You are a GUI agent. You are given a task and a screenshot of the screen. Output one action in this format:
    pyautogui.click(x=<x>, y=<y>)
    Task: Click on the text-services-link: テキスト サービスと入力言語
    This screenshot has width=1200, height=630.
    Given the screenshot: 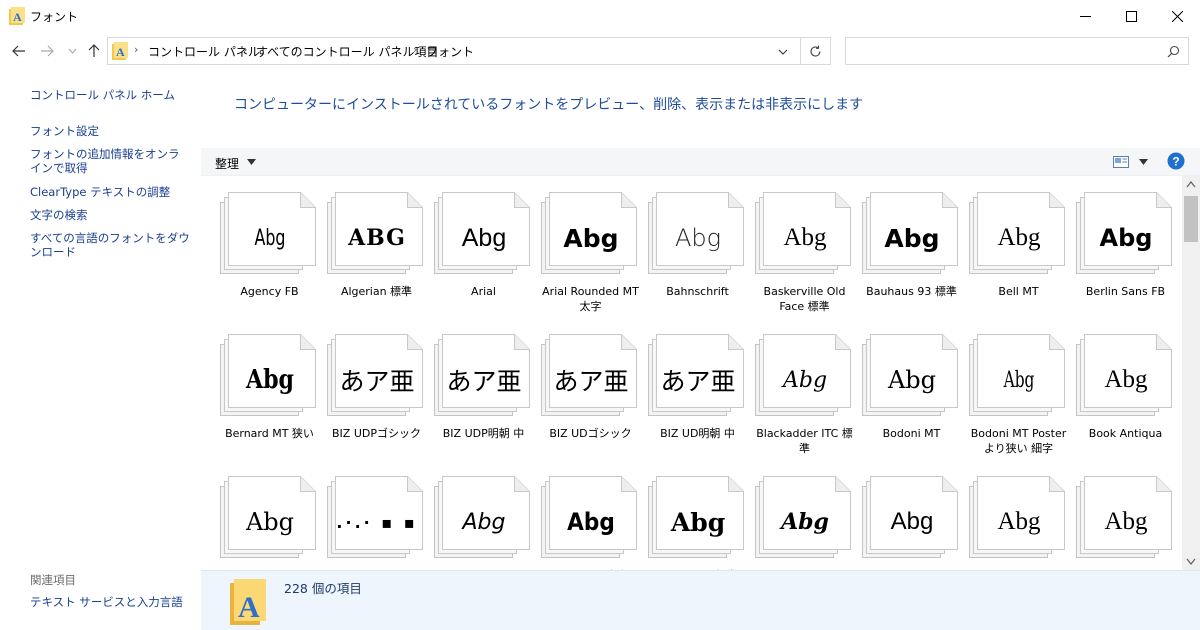 What is the action you would take?
    pyautogui.click(x=112, y=602)
    